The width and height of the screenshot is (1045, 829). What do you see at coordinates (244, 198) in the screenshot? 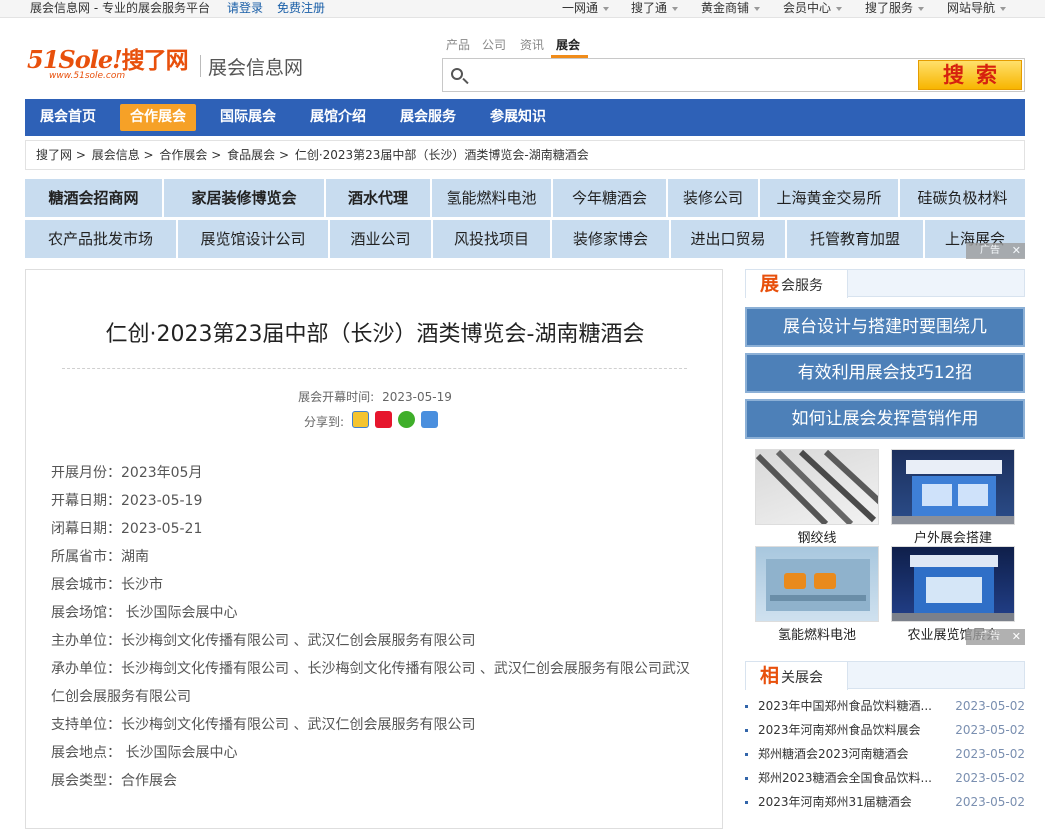
I see `ad-link: 家居装修博览会` at bounding box center [244, 198].